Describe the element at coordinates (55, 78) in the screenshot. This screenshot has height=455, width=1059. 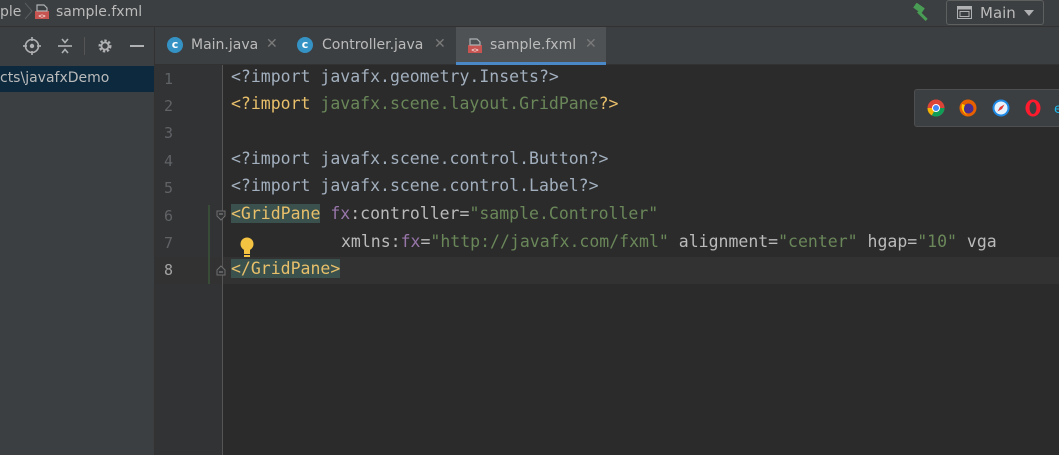
I see `project-tree-item-label: cts\javafxDemo` at that location.